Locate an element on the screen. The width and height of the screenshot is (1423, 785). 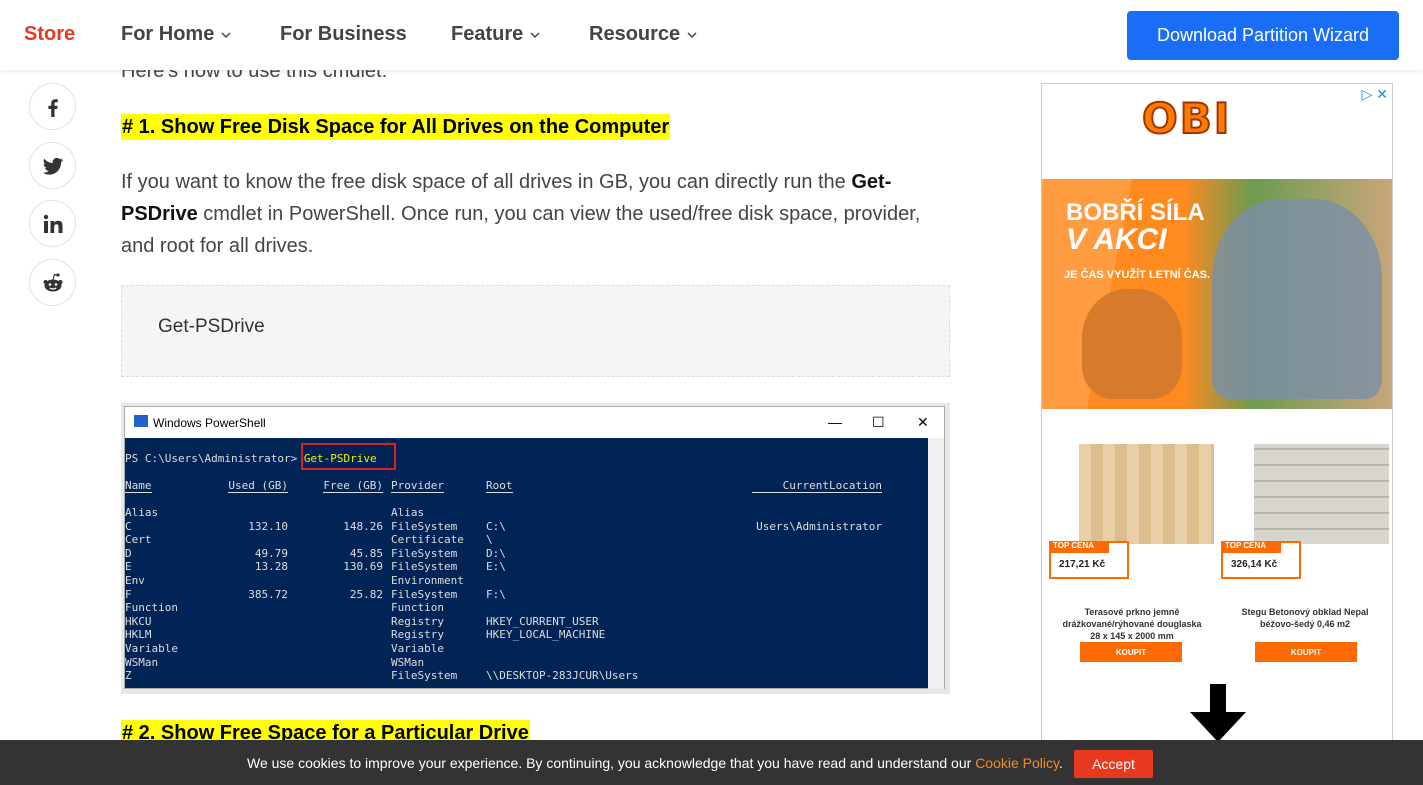
table-cell: 130.69 is located at coordinates (363, 567).